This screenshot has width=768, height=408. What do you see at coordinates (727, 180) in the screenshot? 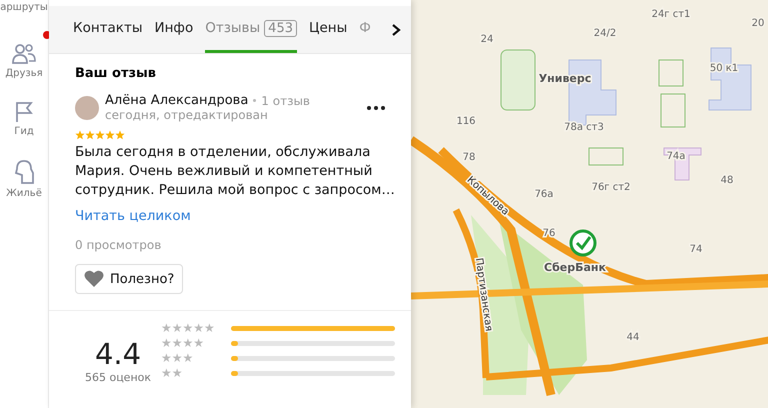
I see `map-label: 48` at bounding box center [727, 180].